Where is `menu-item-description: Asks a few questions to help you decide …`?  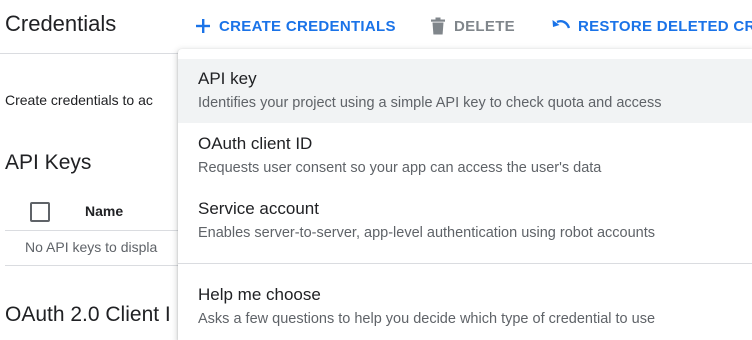
menu-item-description: Asks a few questions to help you decide … is located at coordinates (427, 319).